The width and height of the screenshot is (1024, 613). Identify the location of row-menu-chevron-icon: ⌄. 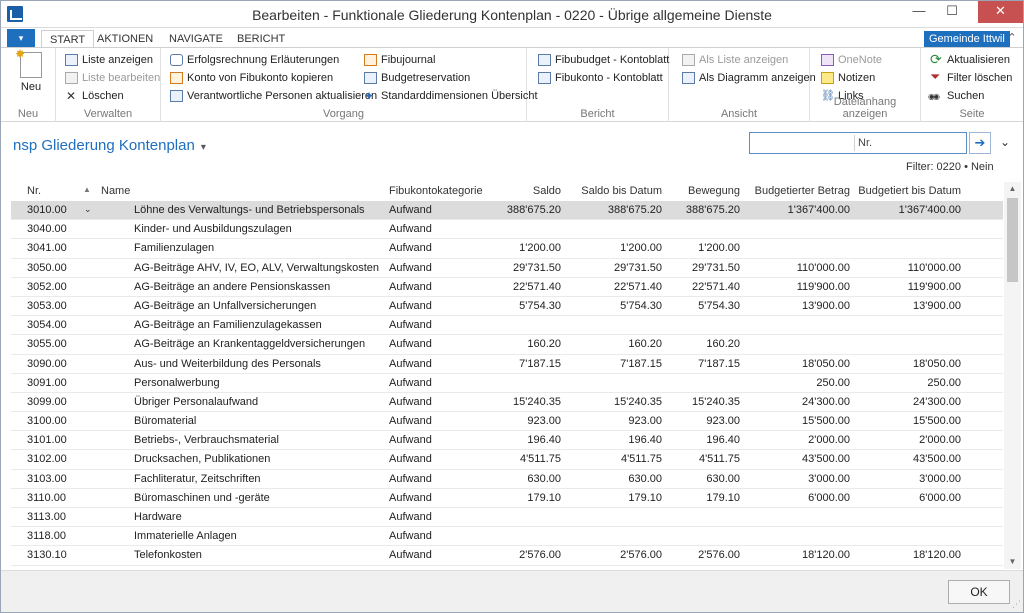
(88, 209).